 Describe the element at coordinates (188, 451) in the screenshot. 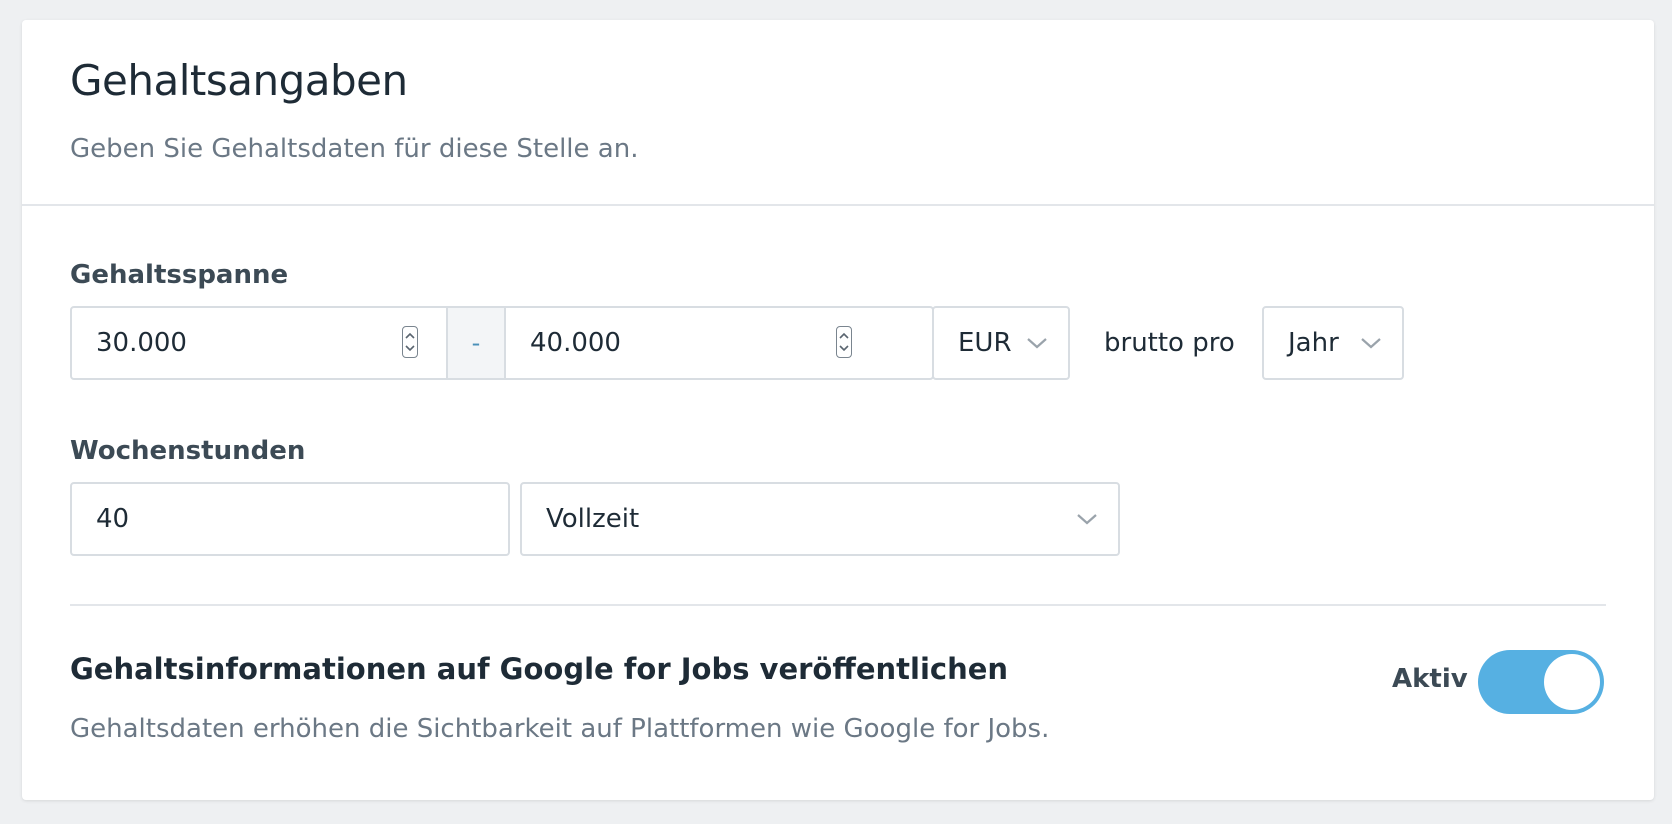

I see `weekly-hours-label: Wochenstunden` at that location.